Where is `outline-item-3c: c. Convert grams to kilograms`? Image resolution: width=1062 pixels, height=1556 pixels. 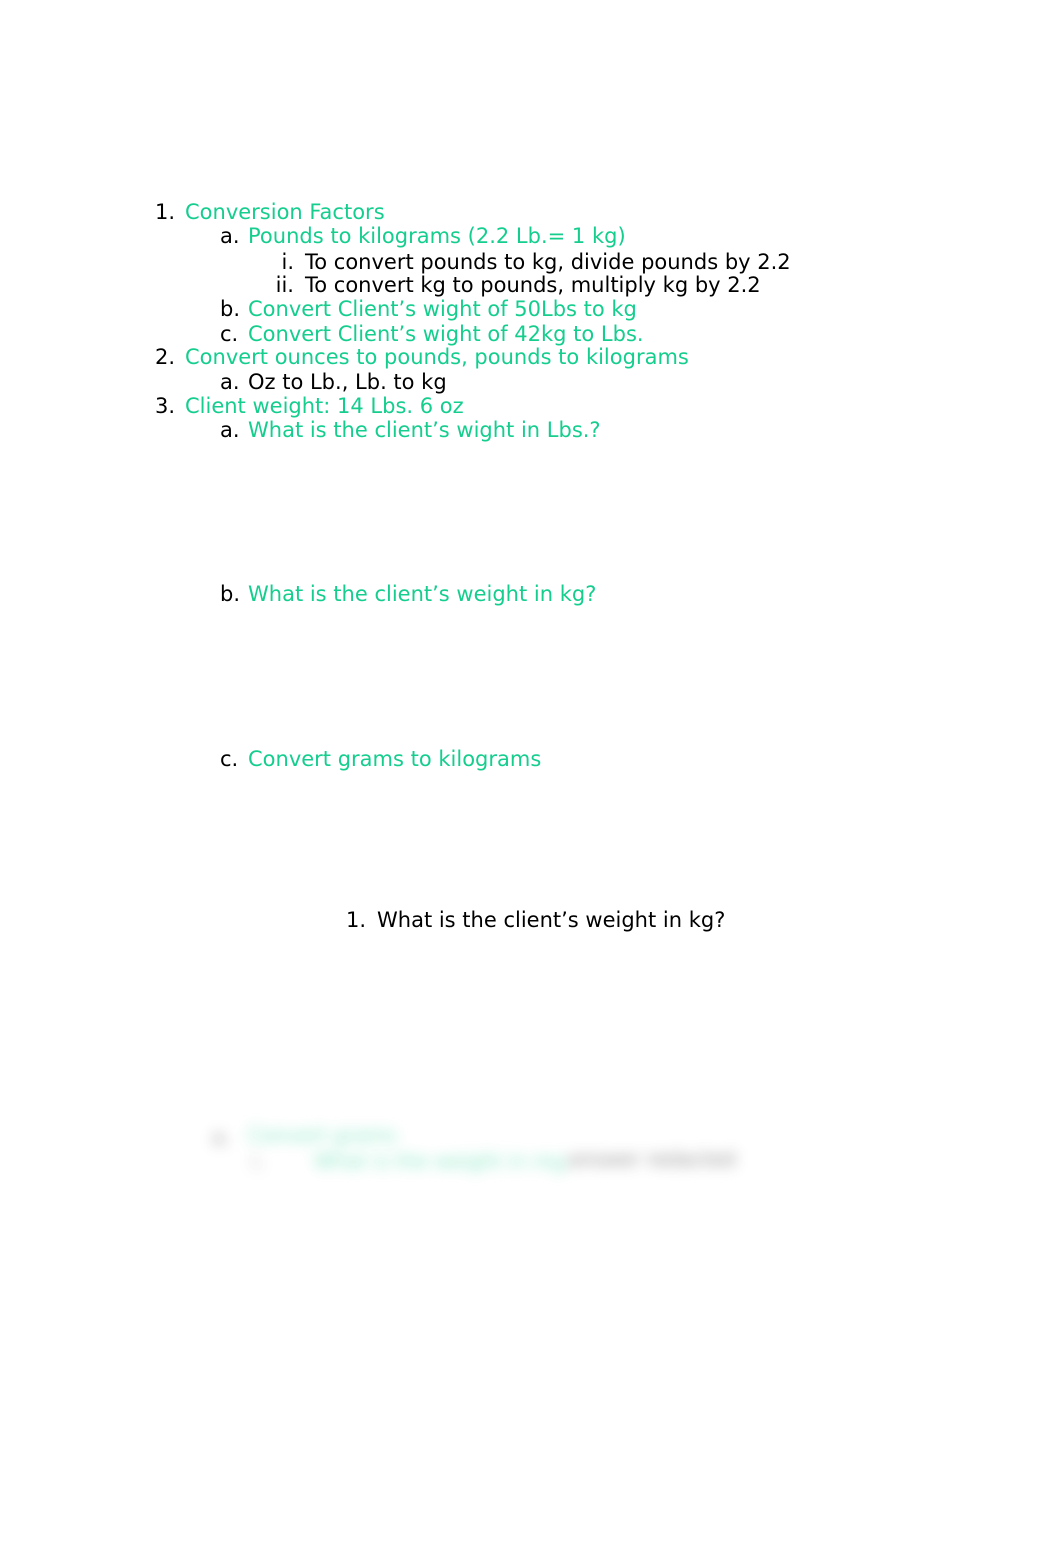
outline-item-3c: c. Convert grams to kilograms is located at coordinates (380, 759).